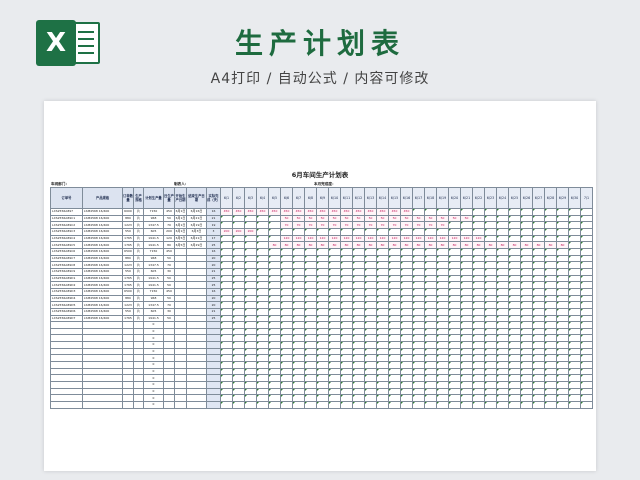 The image size is (640, 480). What do you see at coordinates (128, 385) in the screenshot?
I see `cell-order-qty` at bounding box center [128, 385].